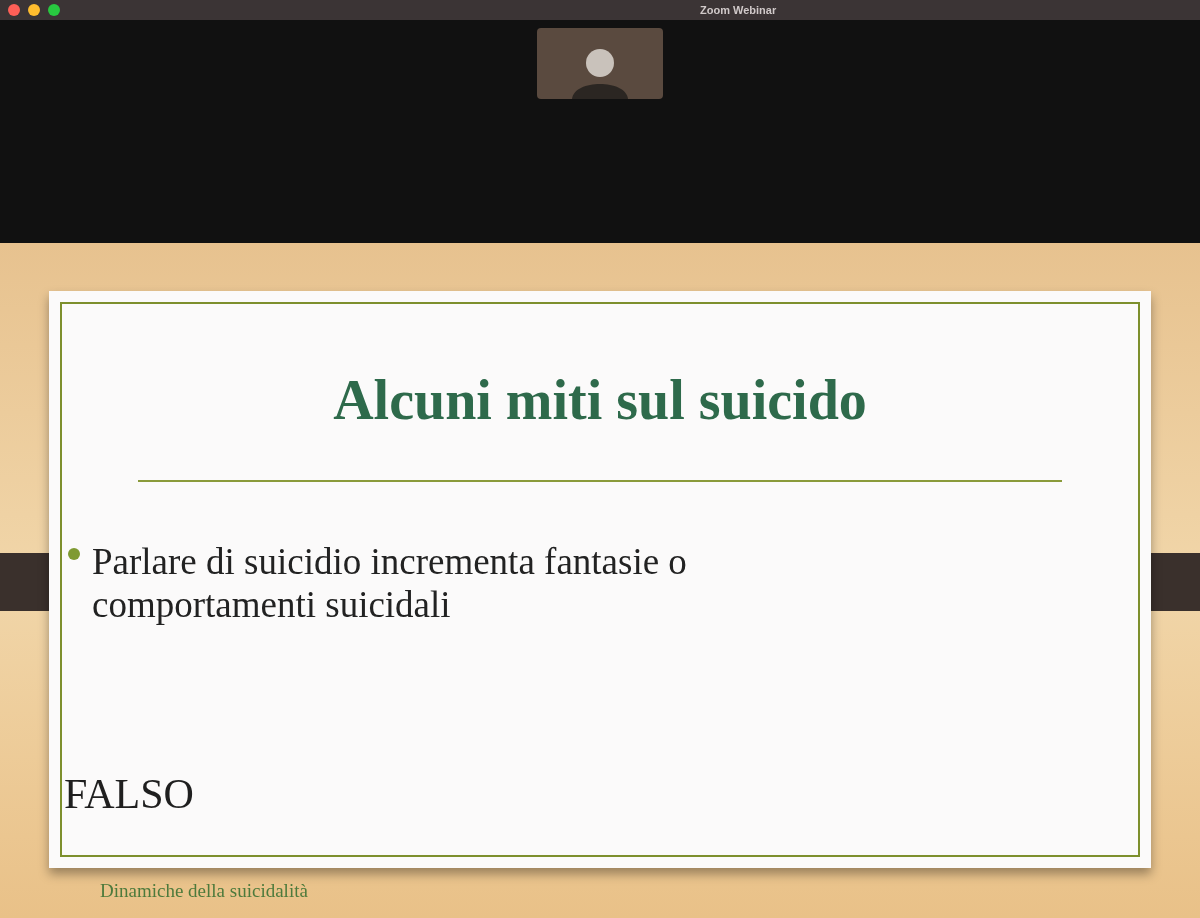  What do you see at coordinates (129, 794) in the screenshot?
I see `answer-text: FALSO` at bounding box center [129, 794].